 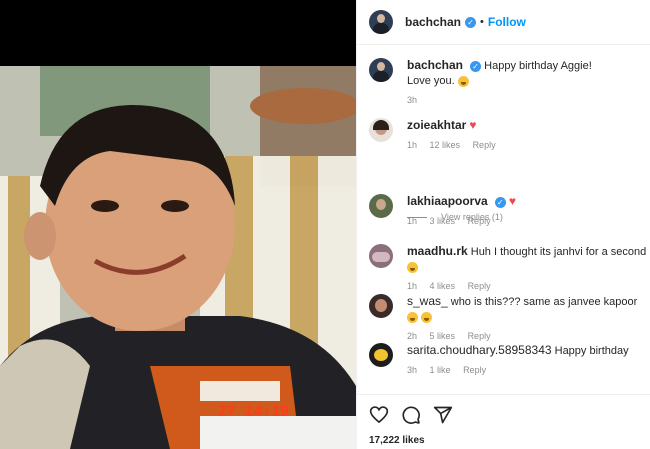 I want to click on comment-username: sarita.choudhary.58958343, so click(x=479, y=350).